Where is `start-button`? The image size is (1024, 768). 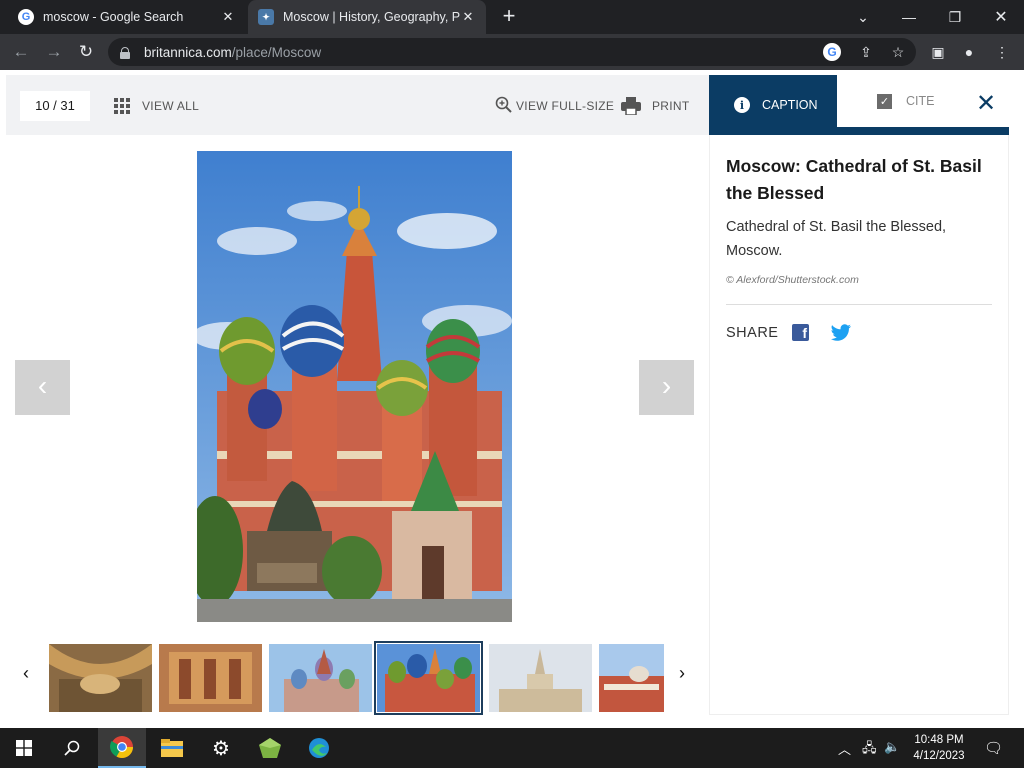 start-button is located at coordinates (24, 748).